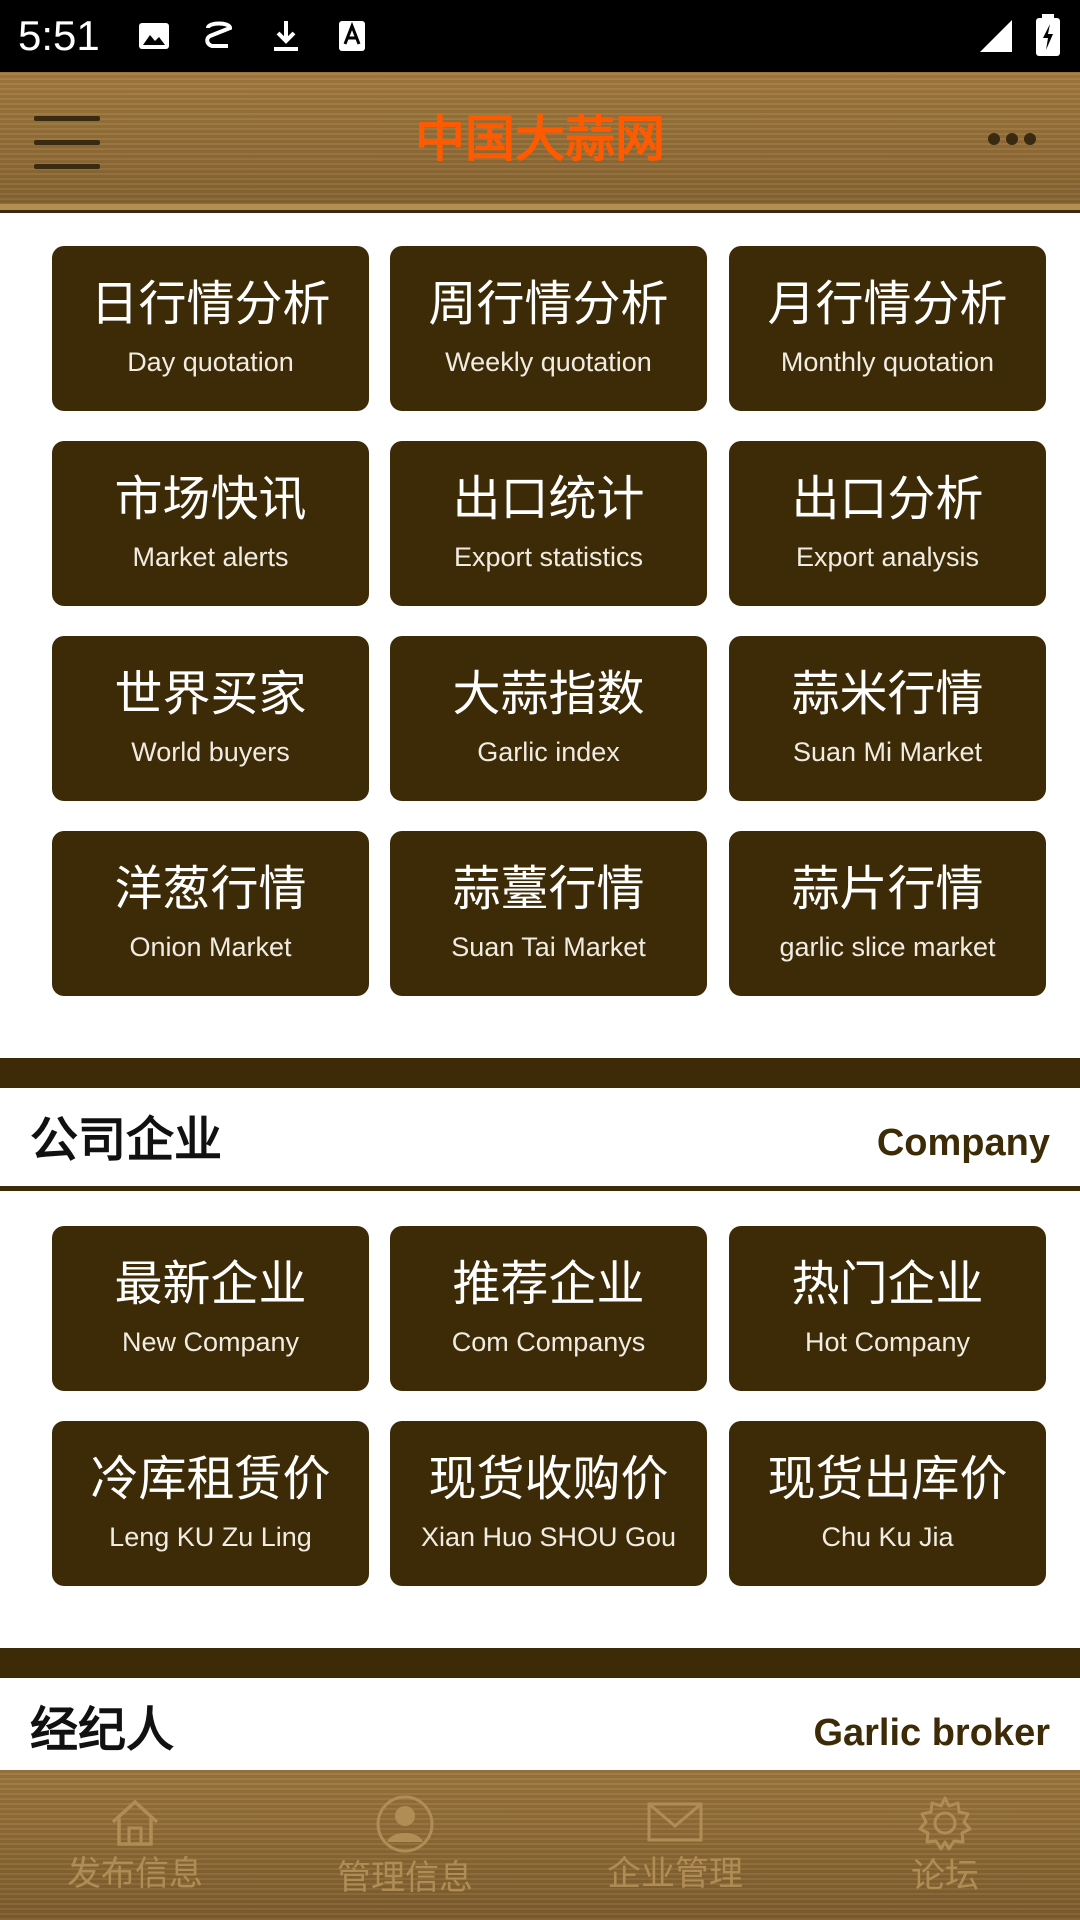 The height and width of the screenshot is (1920, 1080). I want to click on tile-label: 推荐企业, so click(548, 1284).